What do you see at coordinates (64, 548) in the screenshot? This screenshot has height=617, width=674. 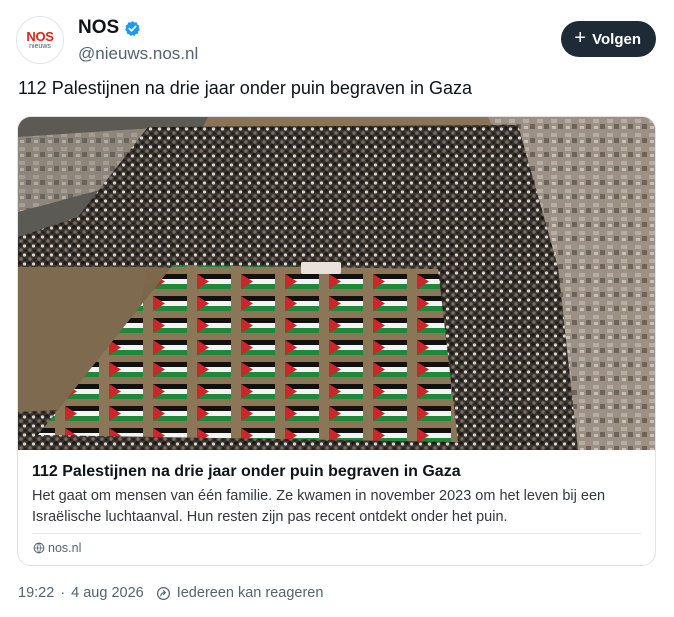 I see `link-card-domain: nos.nl` at bounding box center [64, 548].